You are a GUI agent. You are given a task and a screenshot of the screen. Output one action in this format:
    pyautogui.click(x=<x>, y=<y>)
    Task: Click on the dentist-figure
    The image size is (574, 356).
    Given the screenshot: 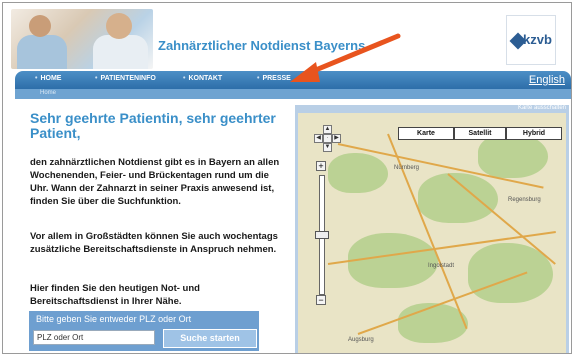 What is the action you would take?
    pyautogui.click(x=120, y=52)
    